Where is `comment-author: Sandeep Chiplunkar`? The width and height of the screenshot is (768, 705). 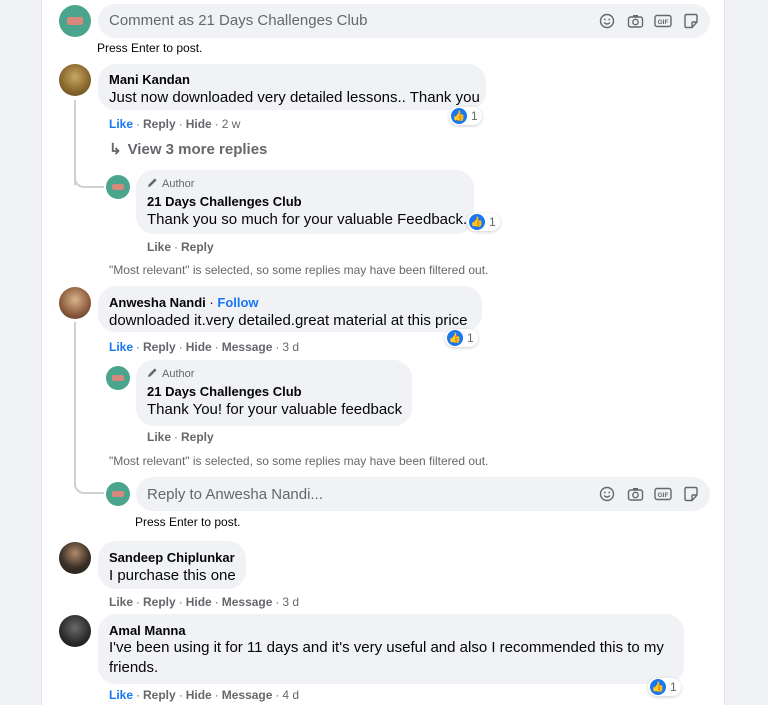 comment-author: Sandeep Chiplunkar is located at coordinates (172, 557).